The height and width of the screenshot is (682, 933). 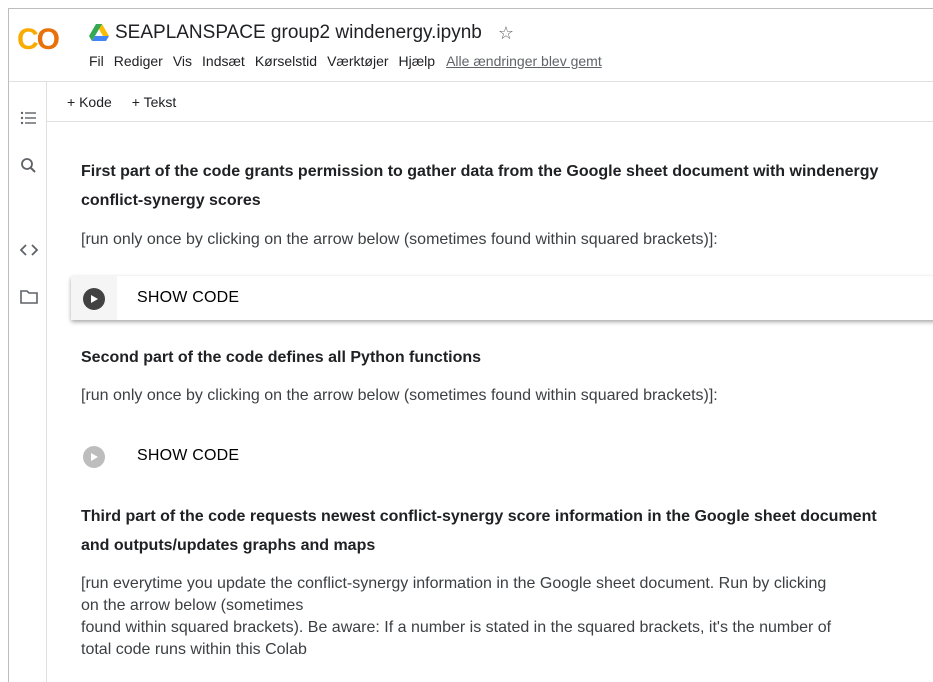 What do you see at coordinates (298, 33) in the screenshot?
I see `notebook-title: SEAPLANSPACE group2 windenergy.ipynb` at bounding box center [298, 33].